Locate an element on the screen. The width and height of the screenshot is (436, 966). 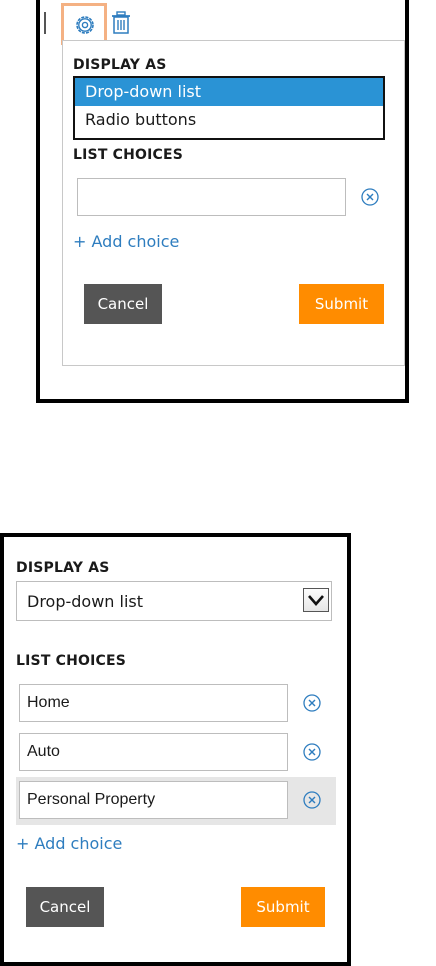
gear-icon is located at coordinates (85, 25).